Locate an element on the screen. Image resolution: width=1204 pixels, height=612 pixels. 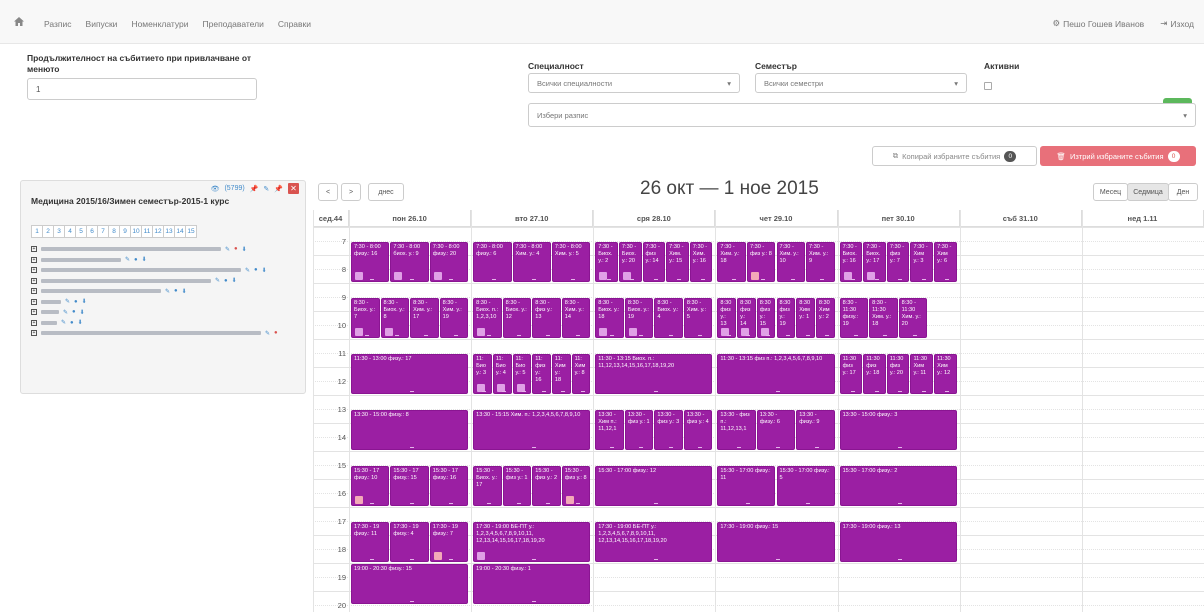
subject-row: + ✎ ● is located at coordinates (166, 333).